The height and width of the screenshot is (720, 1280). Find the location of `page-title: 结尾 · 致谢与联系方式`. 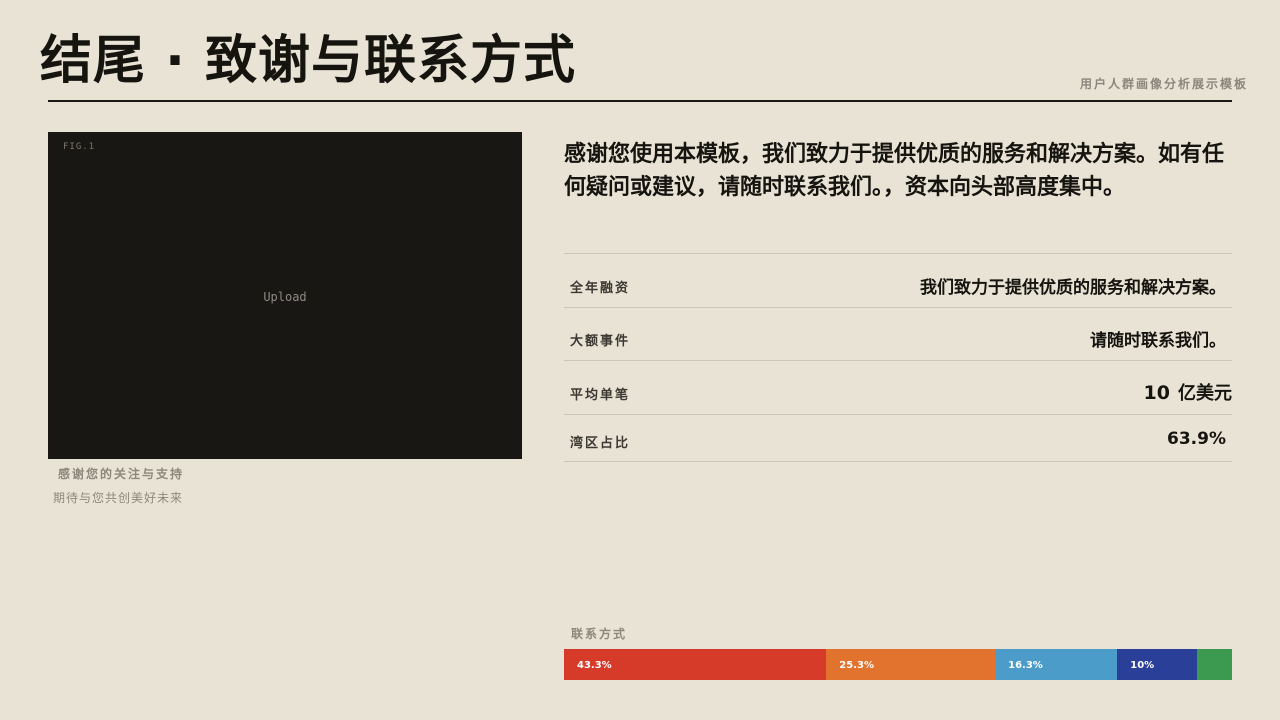

page-title: 结尾 · 致谢与联系方式 is located at coordinates (308, 61).